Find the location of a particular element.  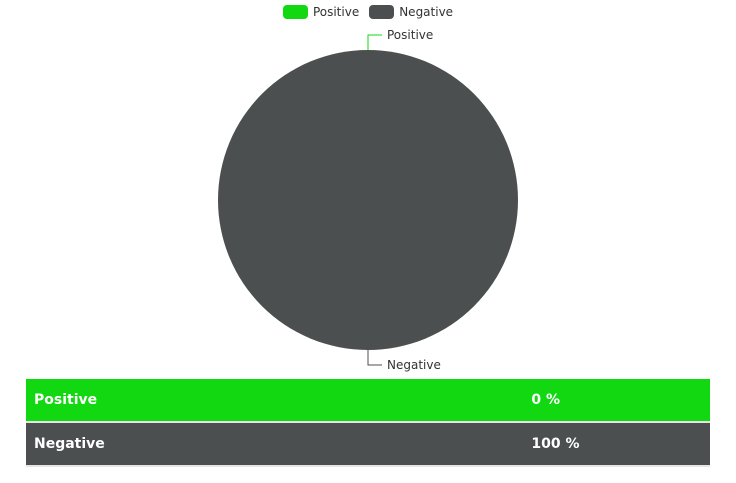

row-label-positive: Positive is located at coordinates (81, 401).